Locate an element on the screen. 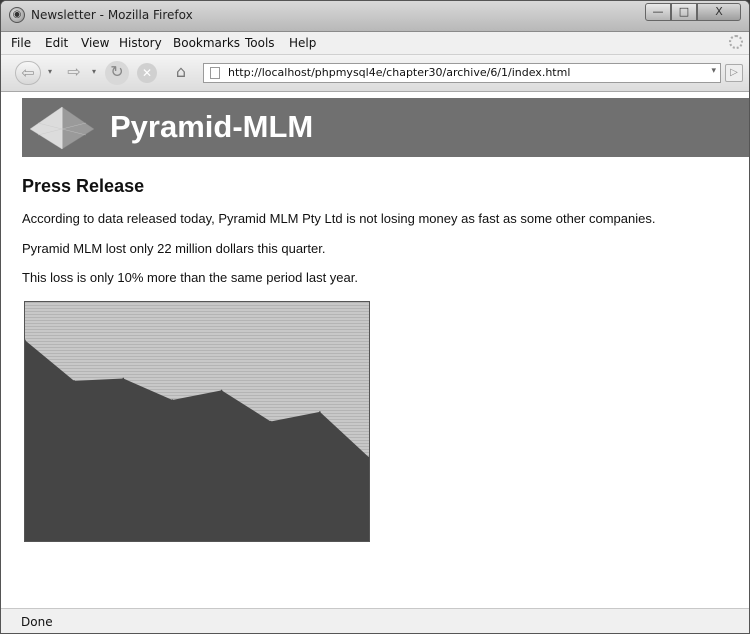 This screenshot has height=634, width=750. reload-button: ↻ is located at coordinates (117, 73).